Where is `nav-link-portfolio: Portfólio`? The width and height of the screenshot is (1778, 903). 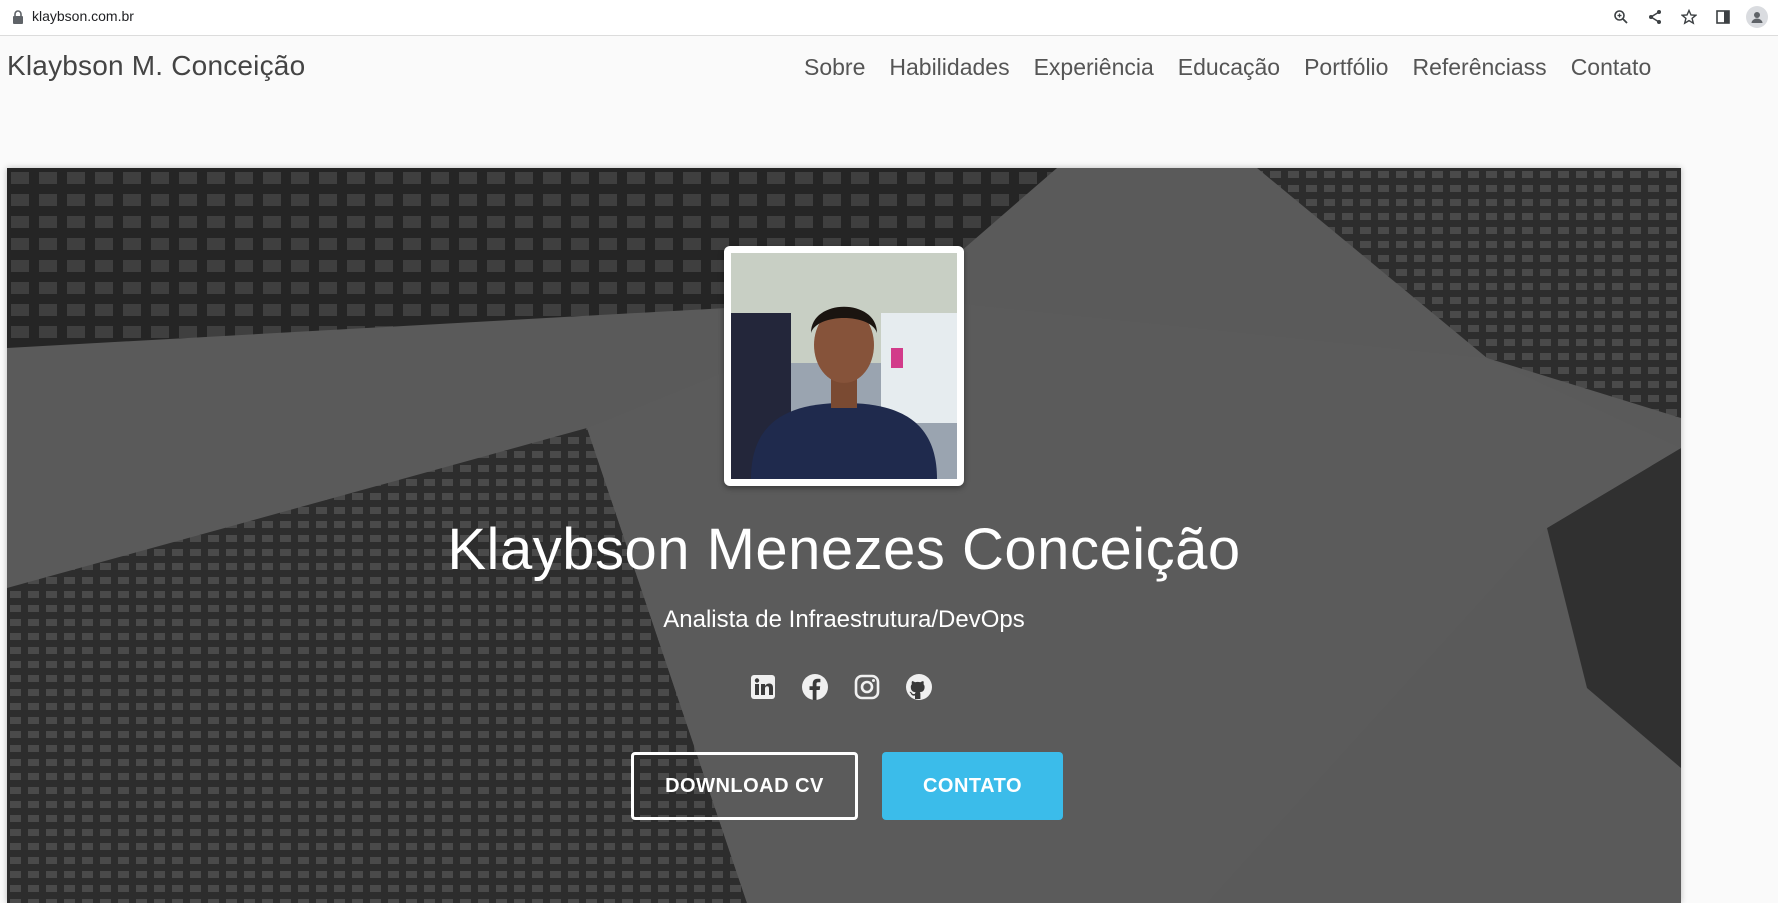 nav-link-portfolio: Portfólio is located at coordinates (1346, 67).